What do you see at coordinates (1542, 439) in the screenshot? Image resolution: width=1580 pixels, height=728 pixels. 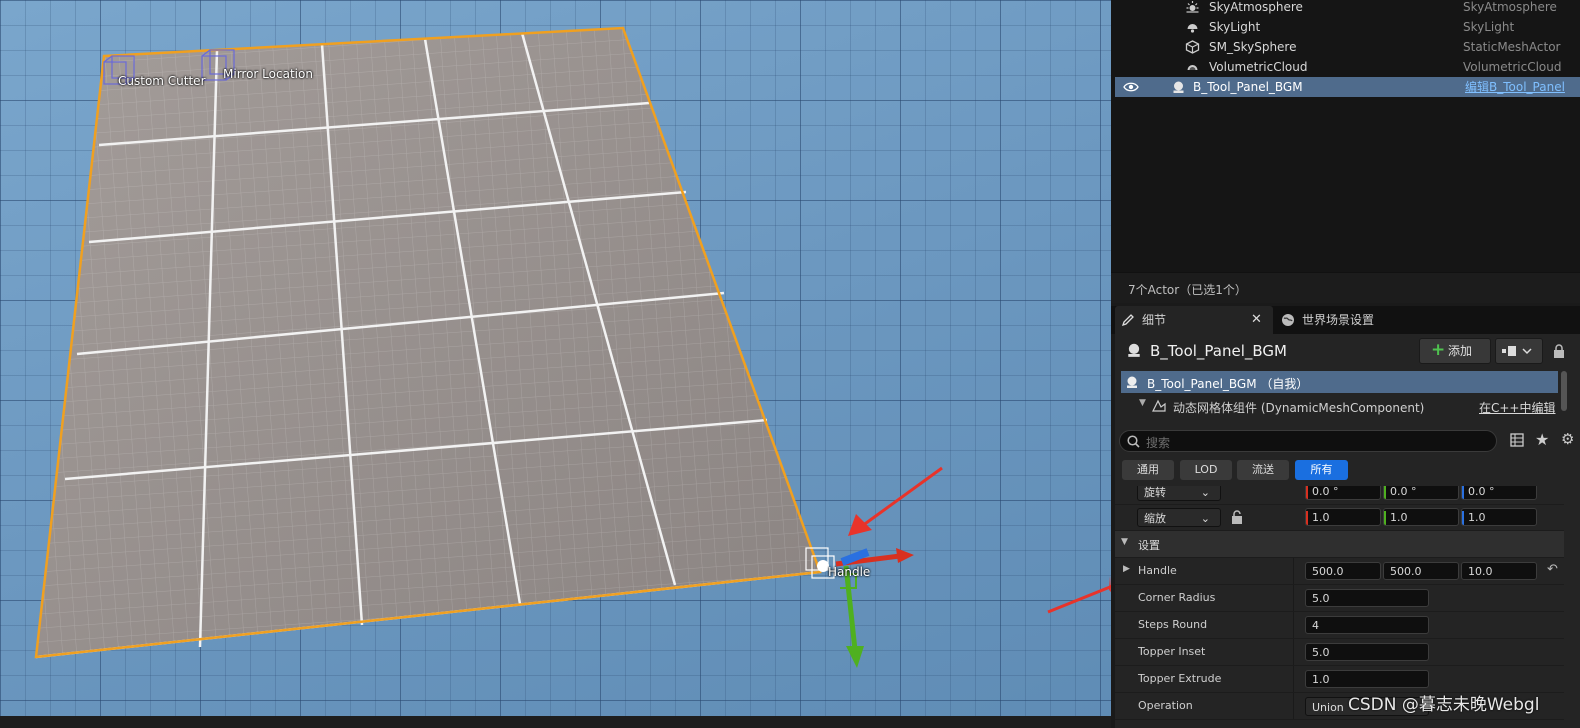 I see `favorites-star-icon: ★` at bounding box center [1542, 439].